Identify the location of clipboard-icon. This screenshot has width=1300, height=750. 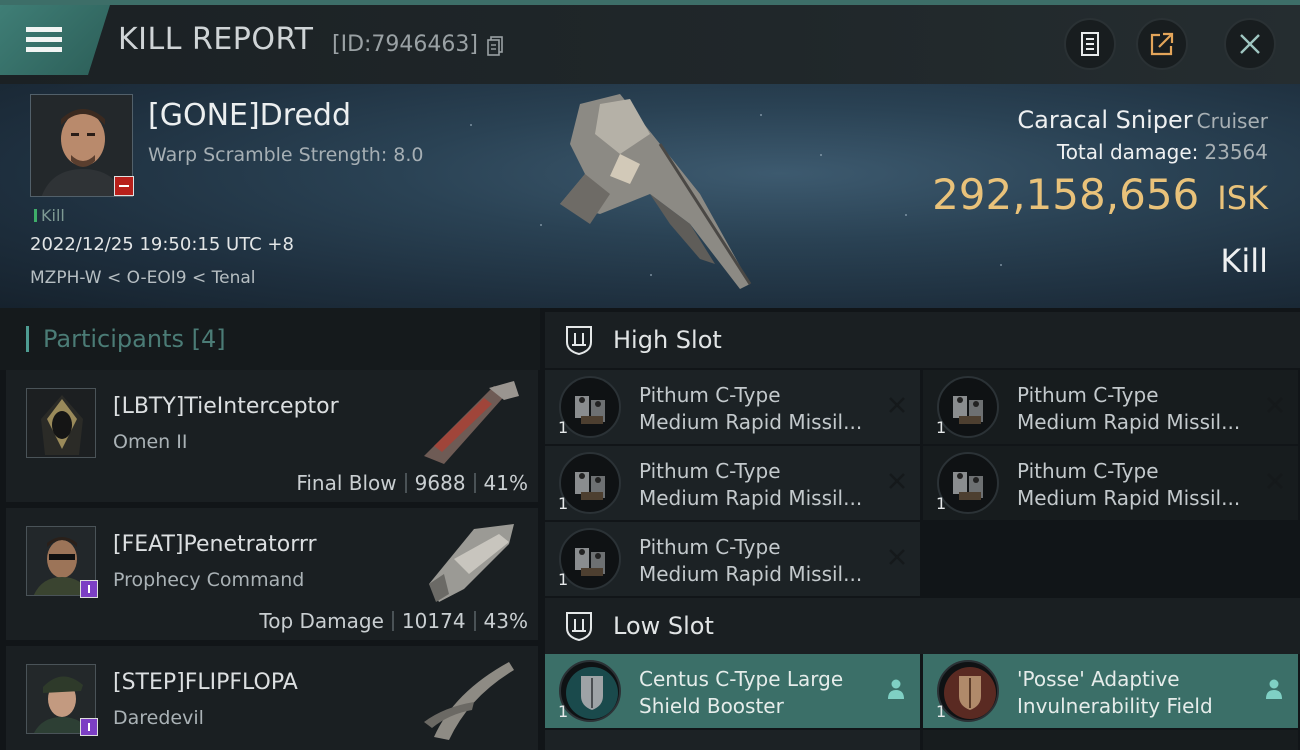
(1090, 44).